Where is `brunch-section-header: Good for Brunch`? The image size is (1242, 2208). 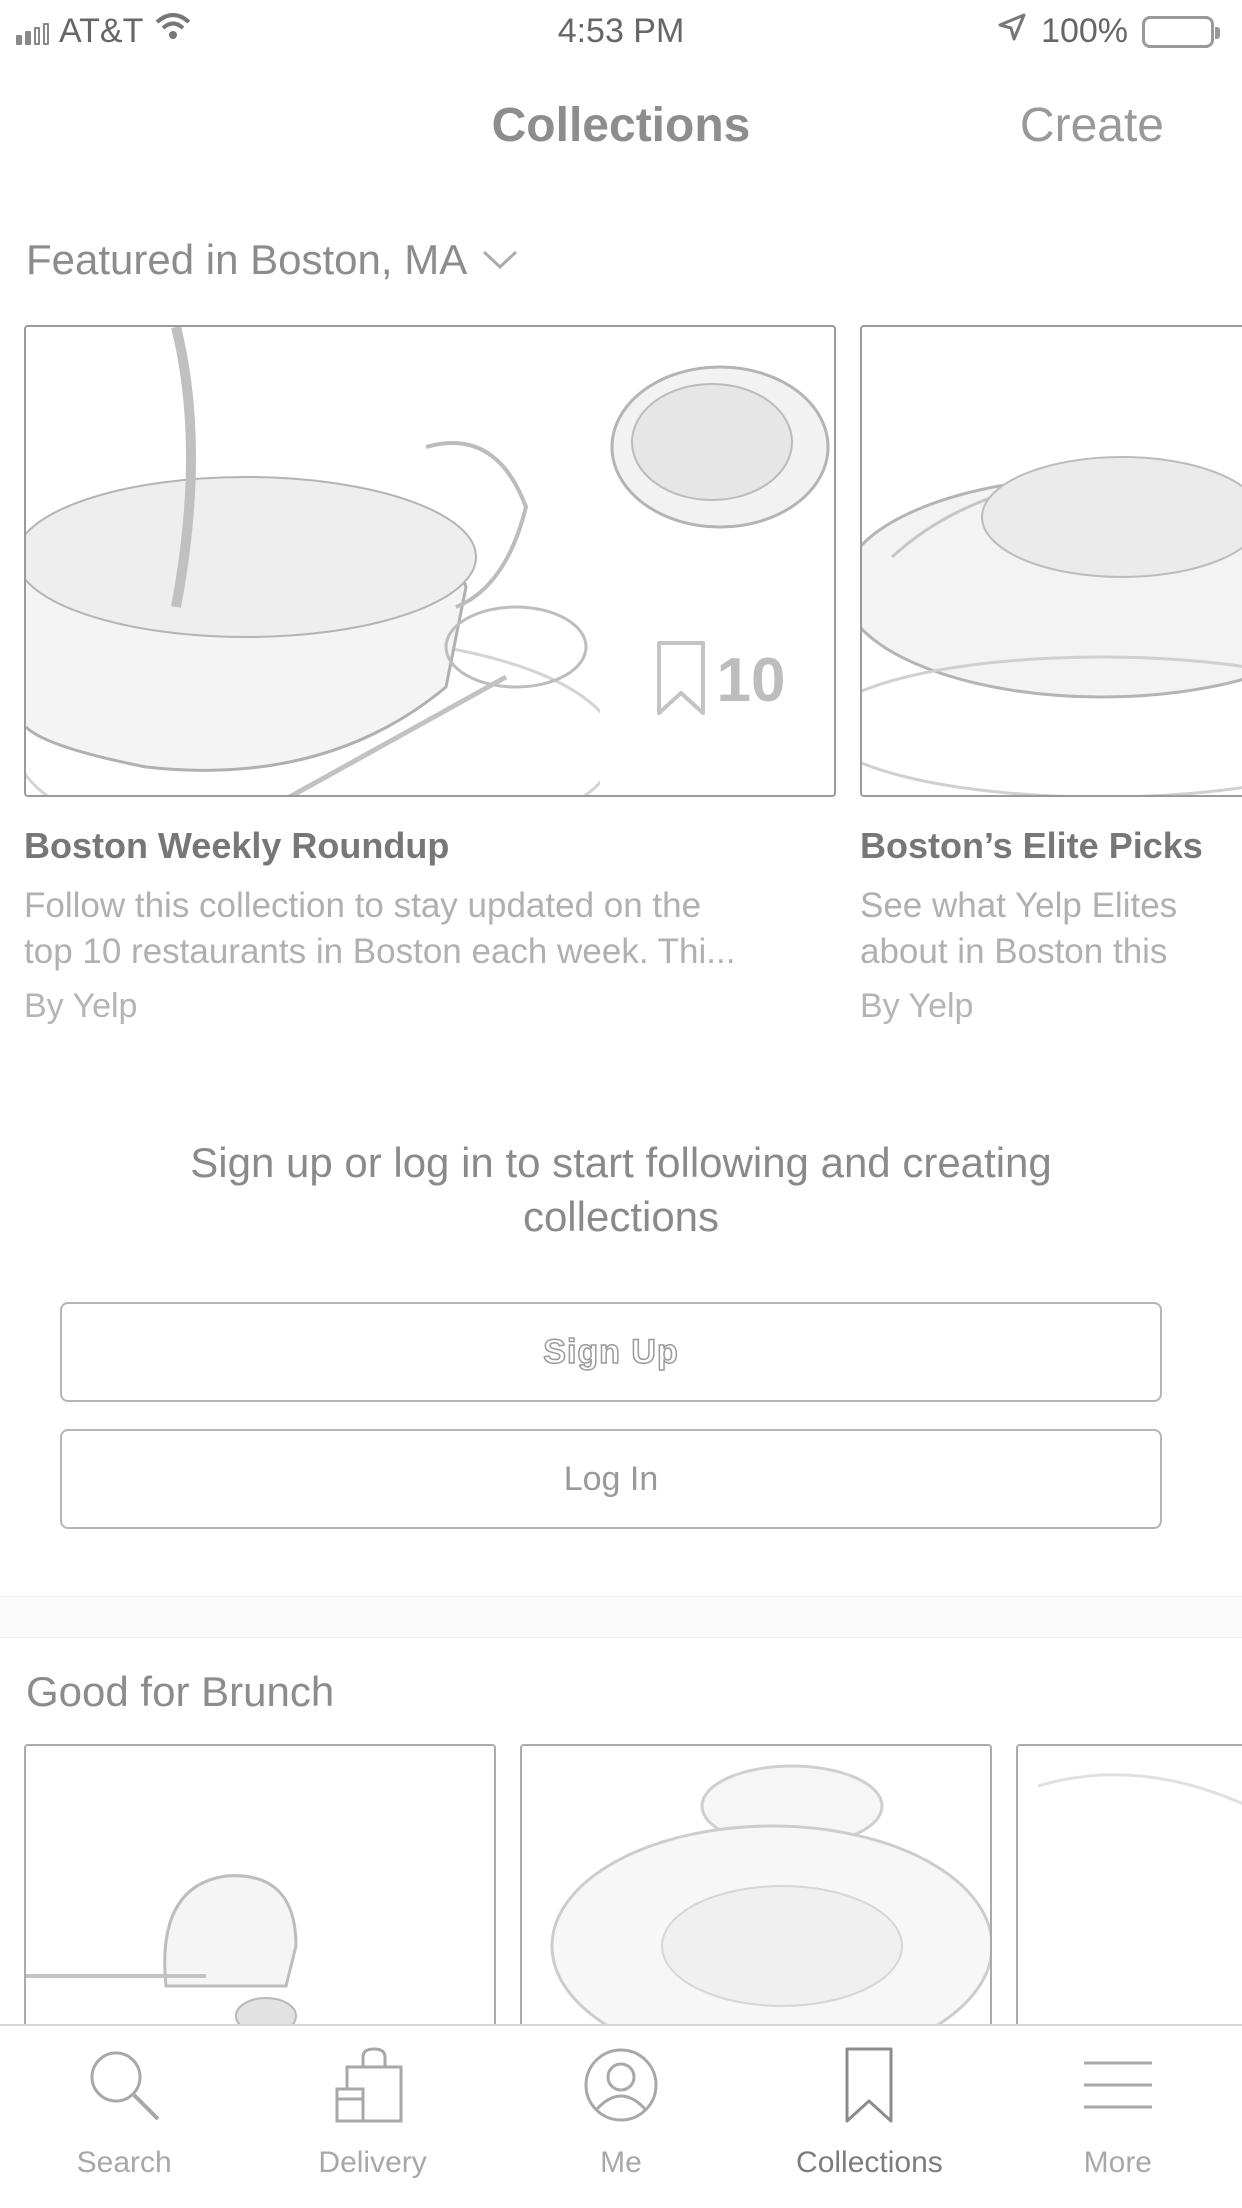 brunch-section-header: Good for Brunch is located at coordinates (180, 1691).